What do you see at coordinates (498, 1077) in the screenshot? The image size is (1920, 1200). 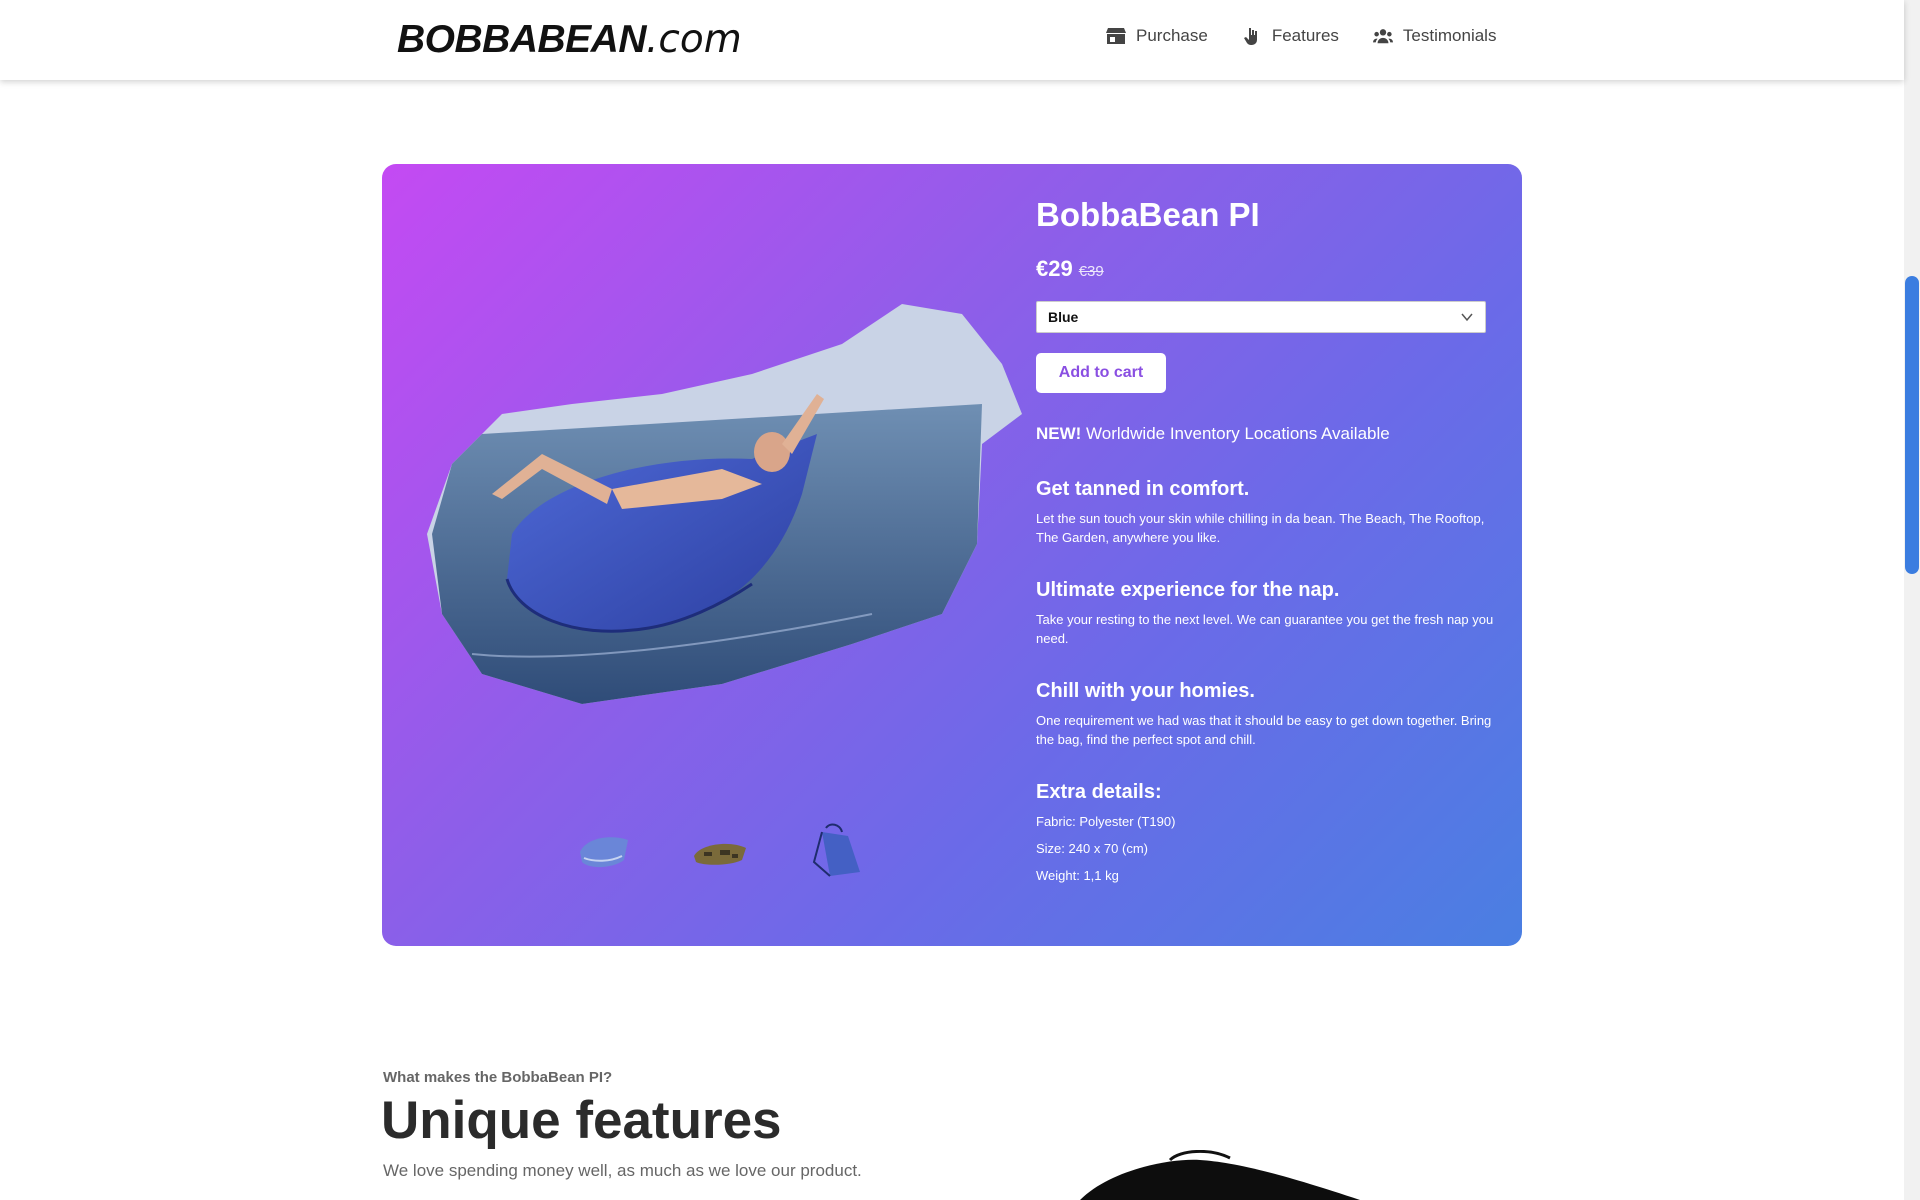 I see `features-eyebrow: What makes the BobbaBean PI?` at bounding box center [498, 1077].